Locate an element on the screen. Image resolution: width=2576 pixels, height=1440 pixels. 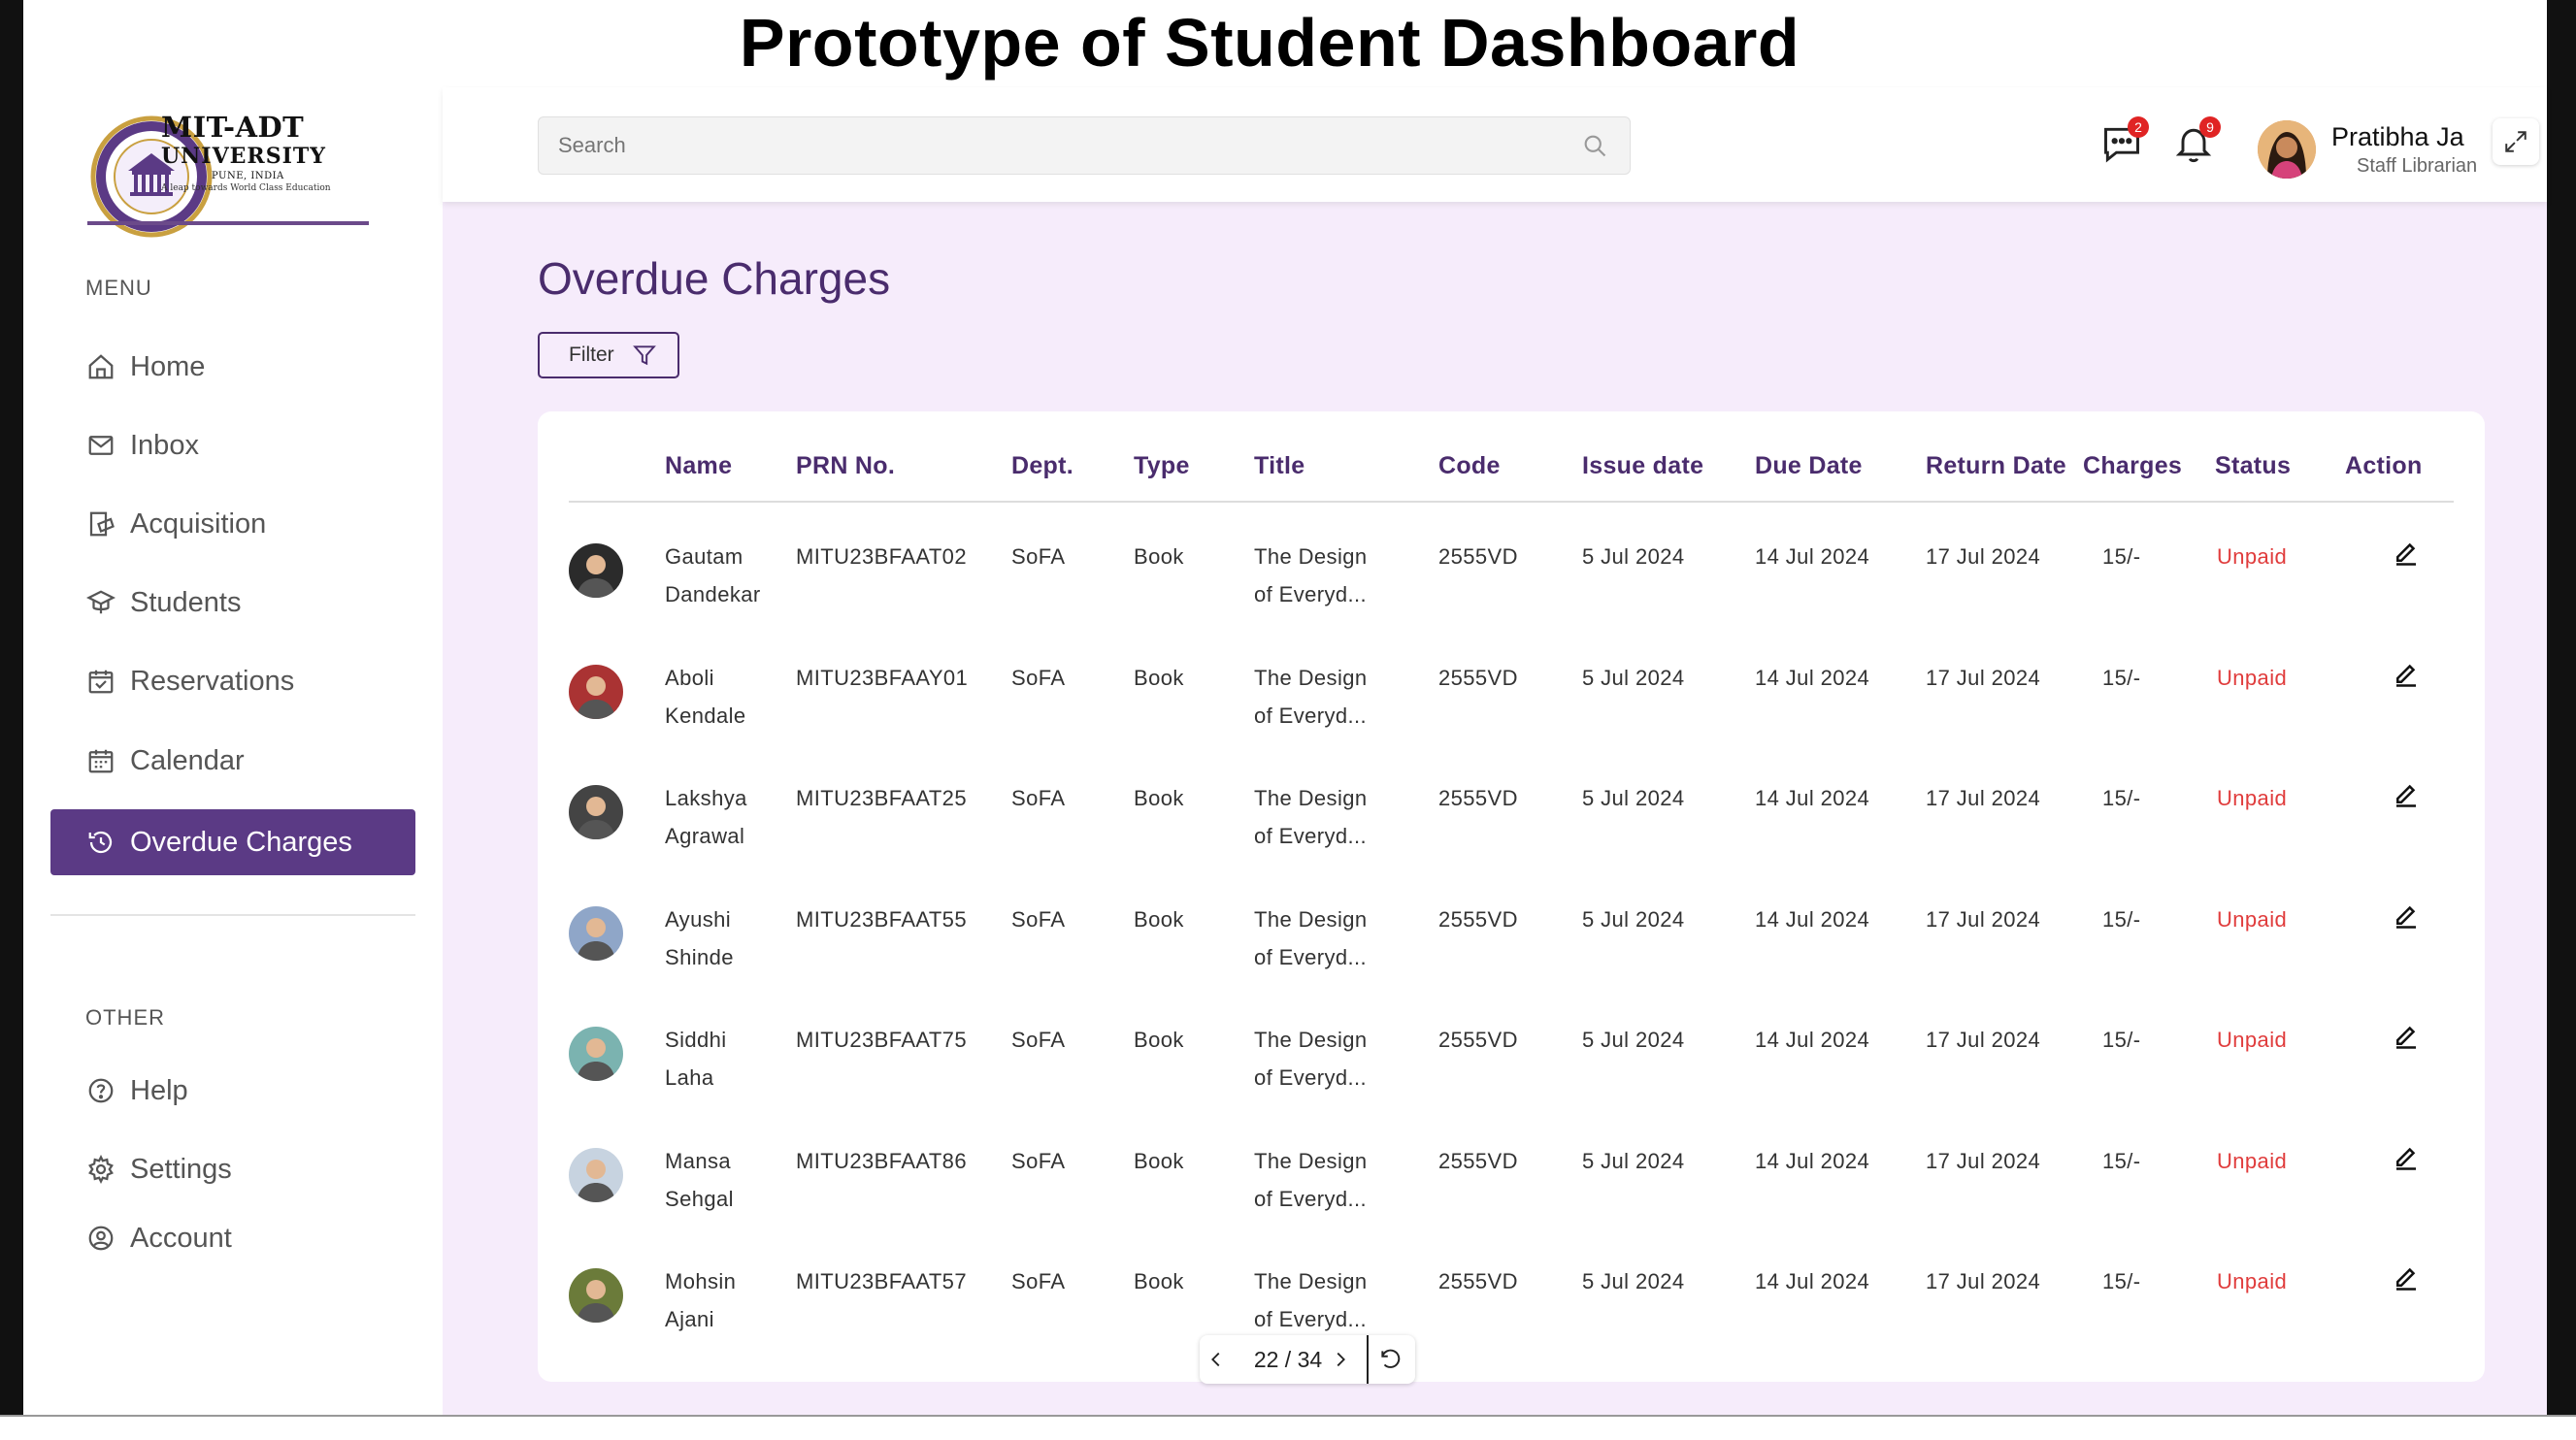
sidebar-item-label: Acquisition is located at coordinates (198, 523).